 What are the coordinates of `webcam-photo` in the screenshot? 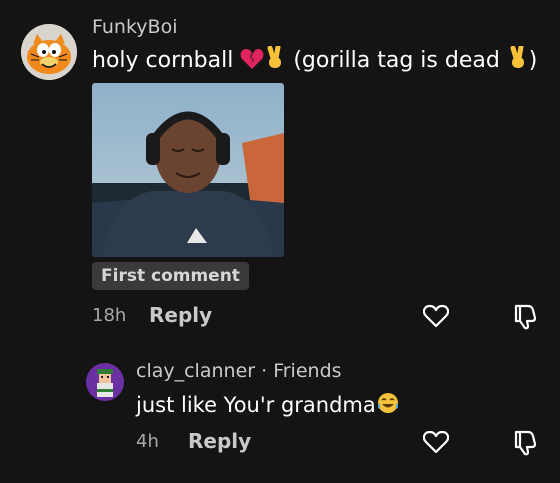 It's located at (188, 170).